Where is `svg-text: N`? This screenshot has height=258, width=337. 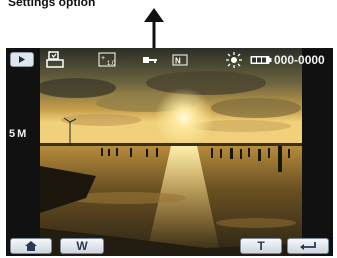 svg-text: N is located at coordinates (178, 61).